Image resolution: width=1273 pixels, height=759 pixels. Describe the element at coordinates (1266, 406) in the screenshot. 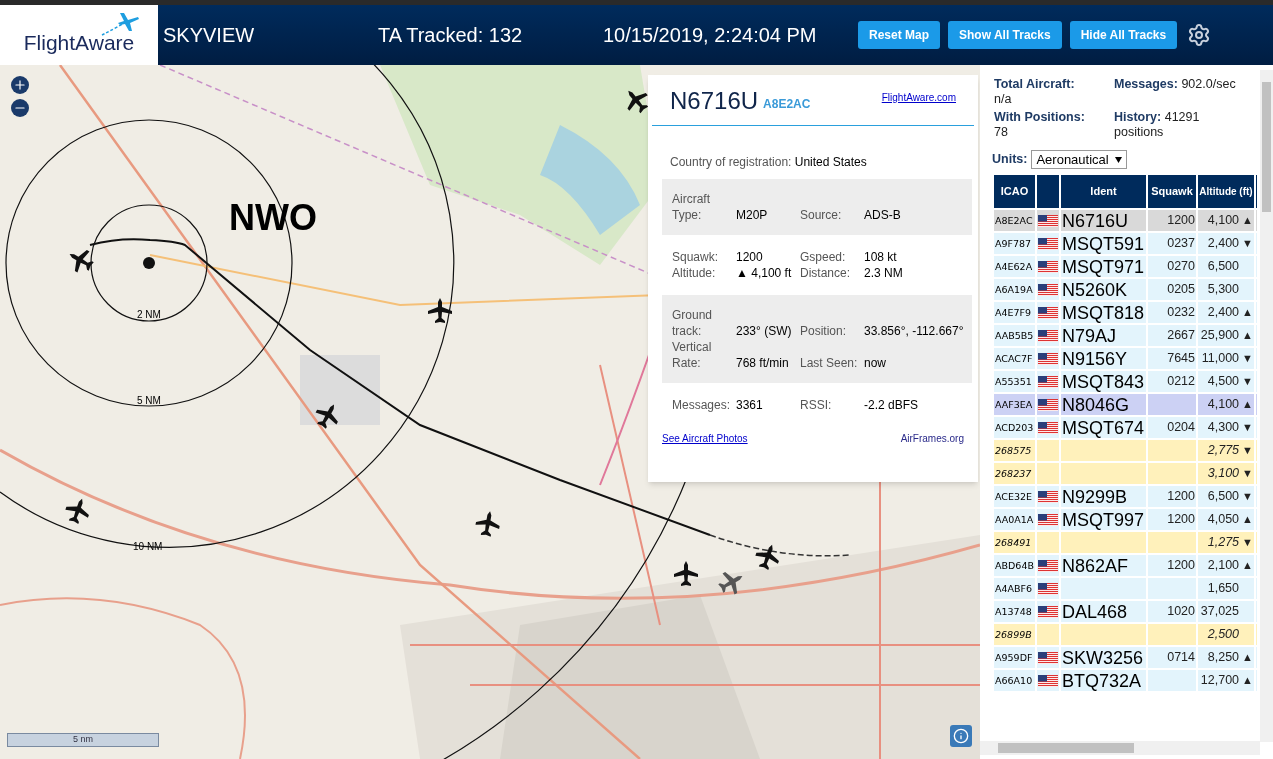

I see `vertical-scrollbar` at that location.